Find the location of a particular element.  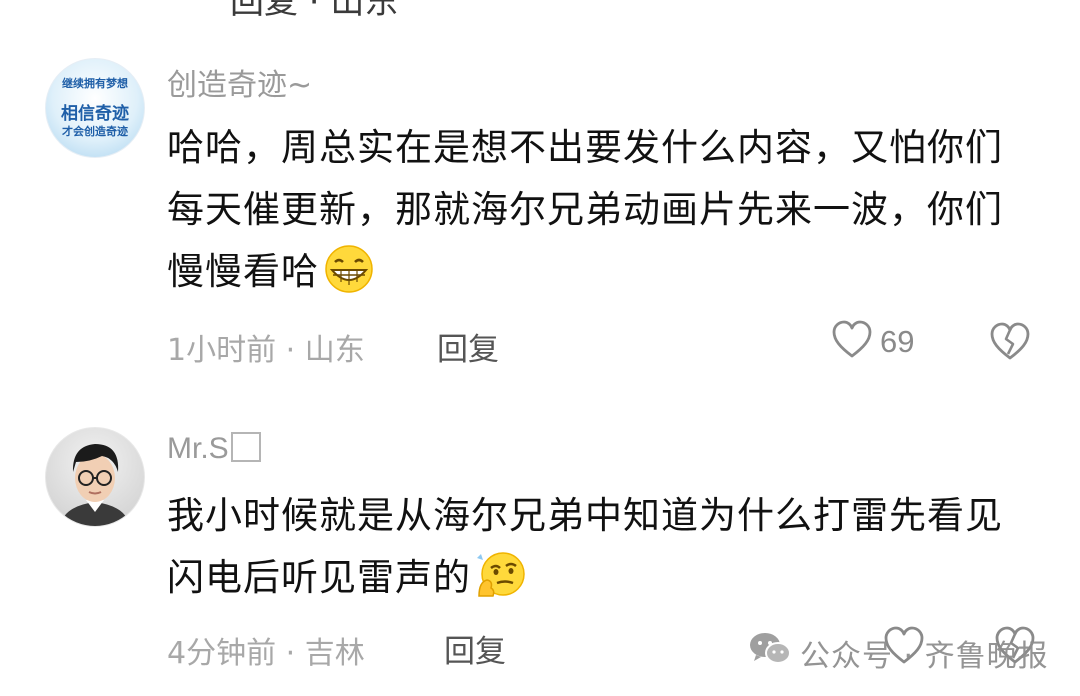

avatar: 继续拥有梦想 相信奇迹 才会创造奇迹 is located at coordinates (95, 108).